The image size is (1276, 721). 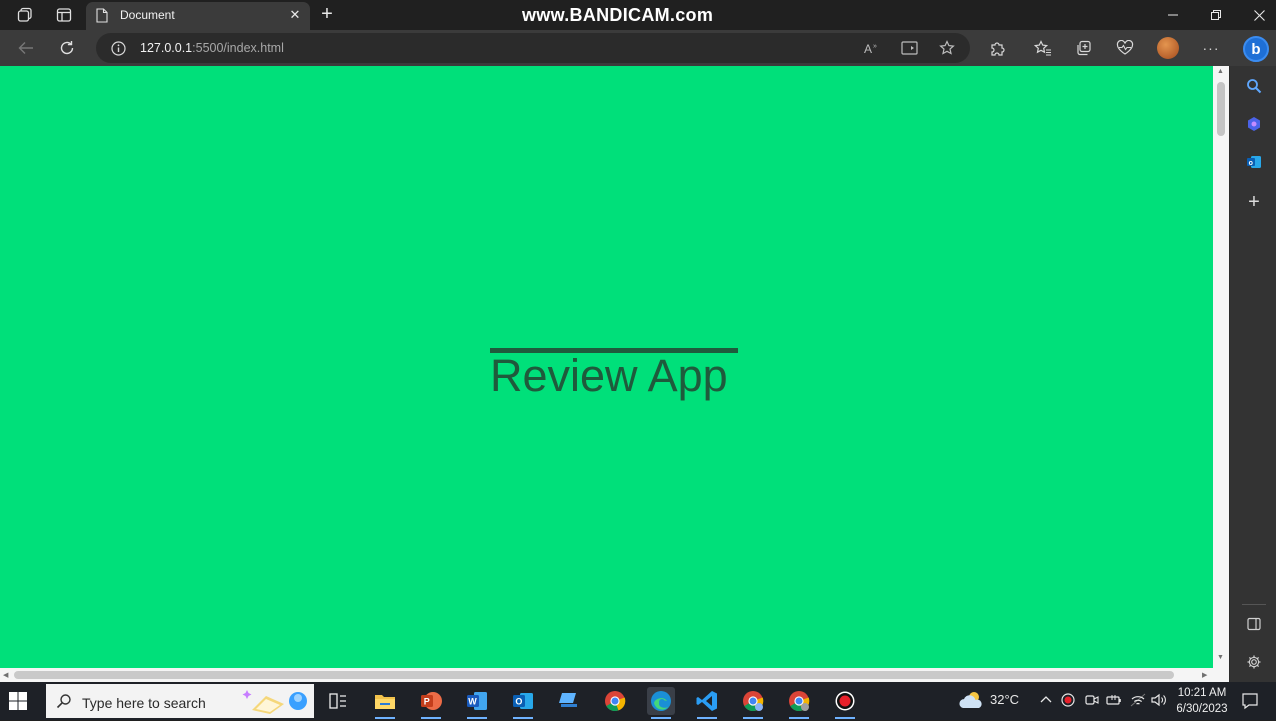 What do you see at coordinates (1254, 604) in the screenshot?
I see `sidebar-divider` at bounding box center [1254, 604].